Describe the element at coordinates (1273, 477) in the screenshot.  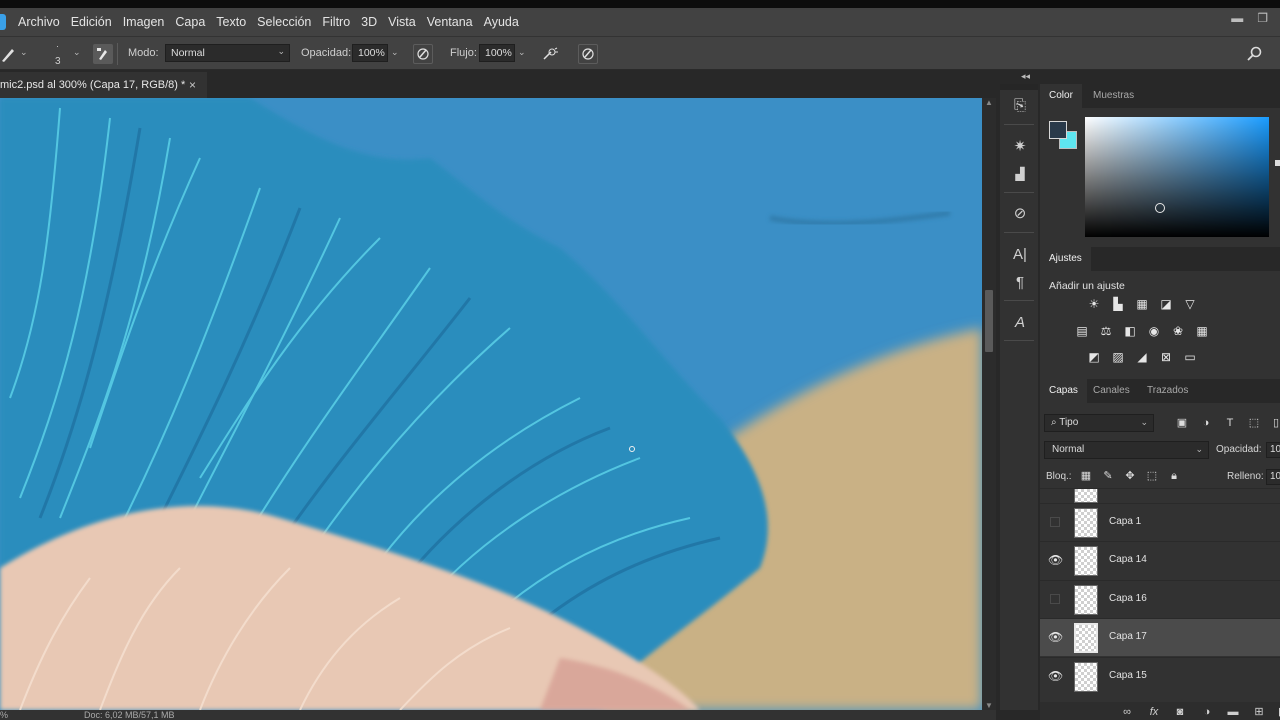
I see `layer-fill-input: 10` at that location.